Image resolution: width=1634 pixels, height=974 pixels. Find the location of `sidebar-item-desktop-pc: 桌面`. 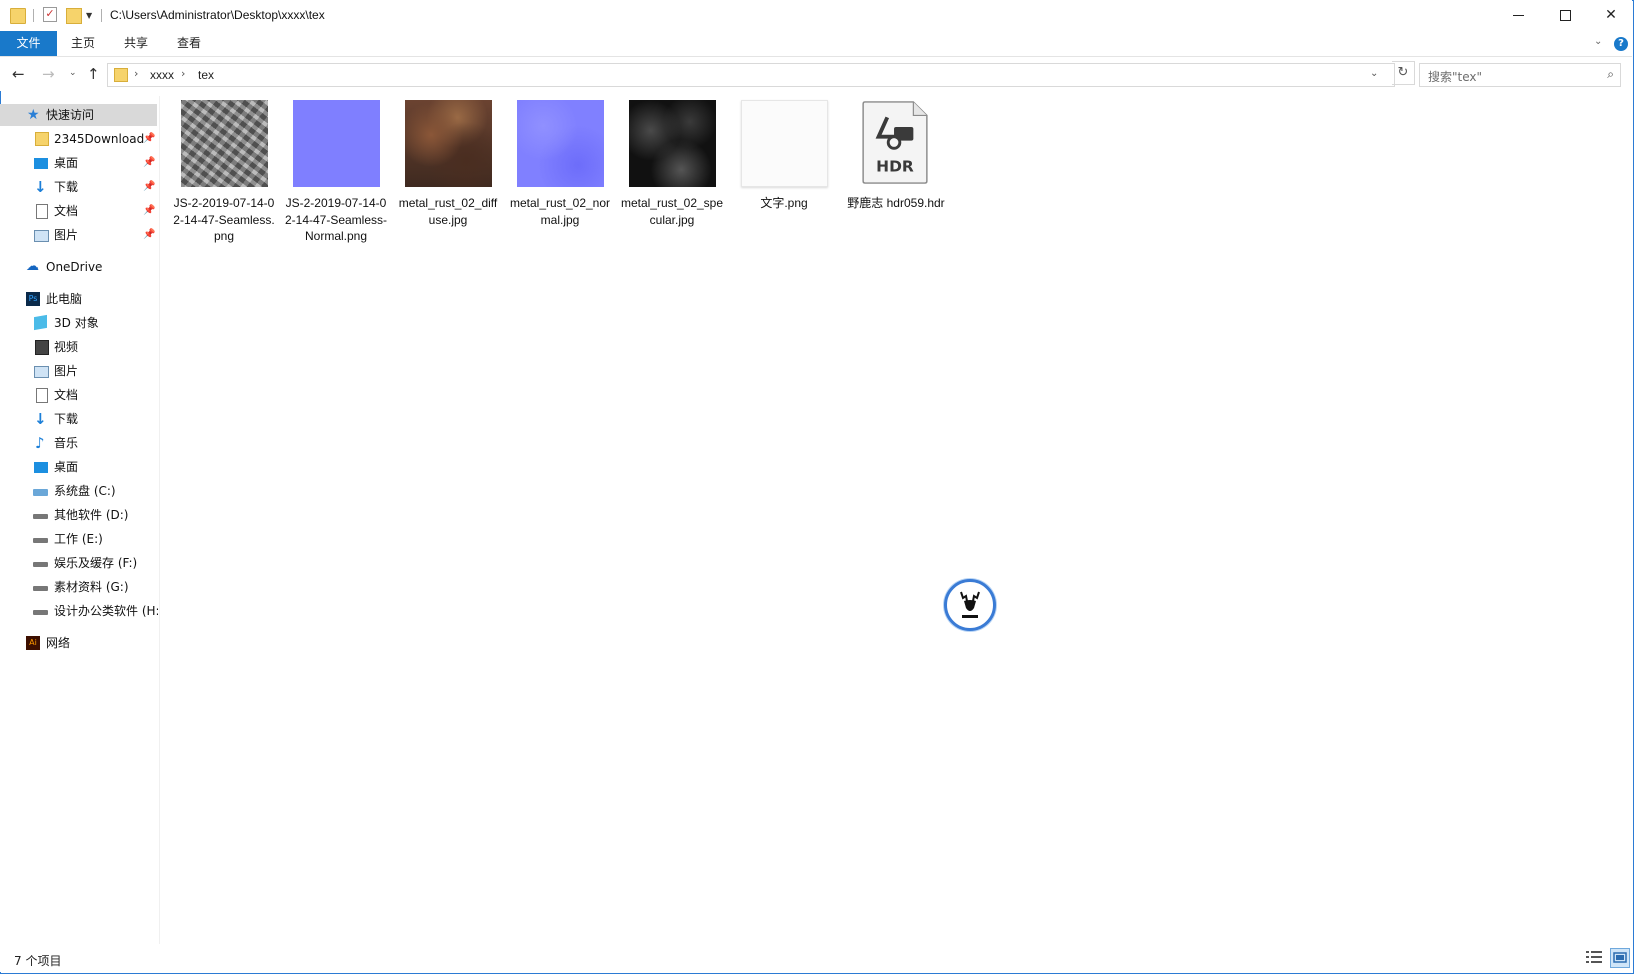

sidebar-item-desktop-pc: 桌面 is located at coordinates (79, 467).